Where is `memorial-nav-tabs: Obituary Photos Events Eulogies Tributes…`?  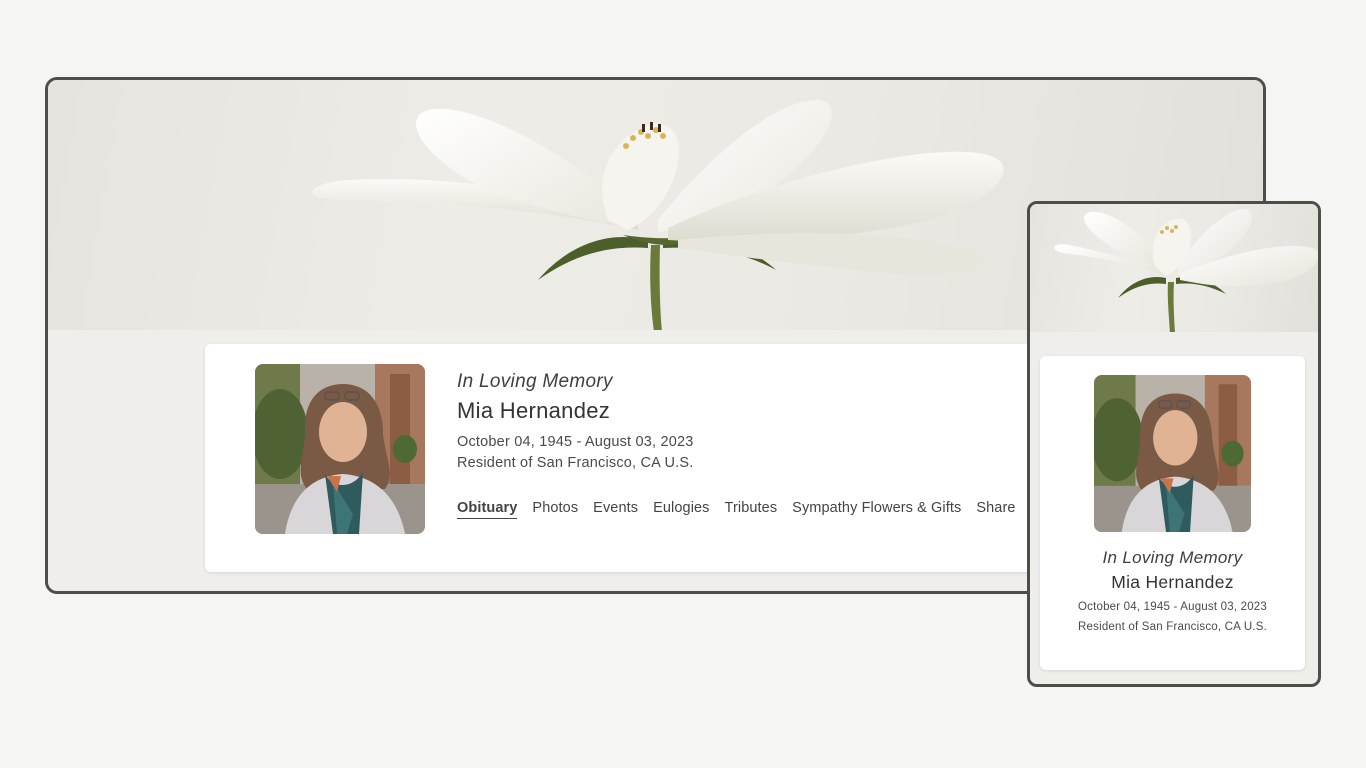
memorial-nav-tabs: Obituary Photos Events Eulogies Tributes… is located at coordinates (744, 509).